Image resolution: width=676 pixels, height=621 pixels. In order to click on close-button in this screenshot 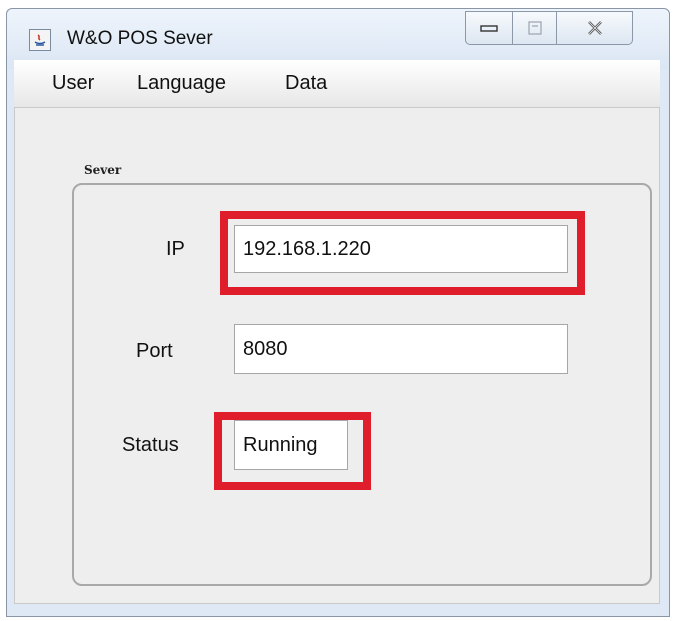, I will do `click(595, 28)`.